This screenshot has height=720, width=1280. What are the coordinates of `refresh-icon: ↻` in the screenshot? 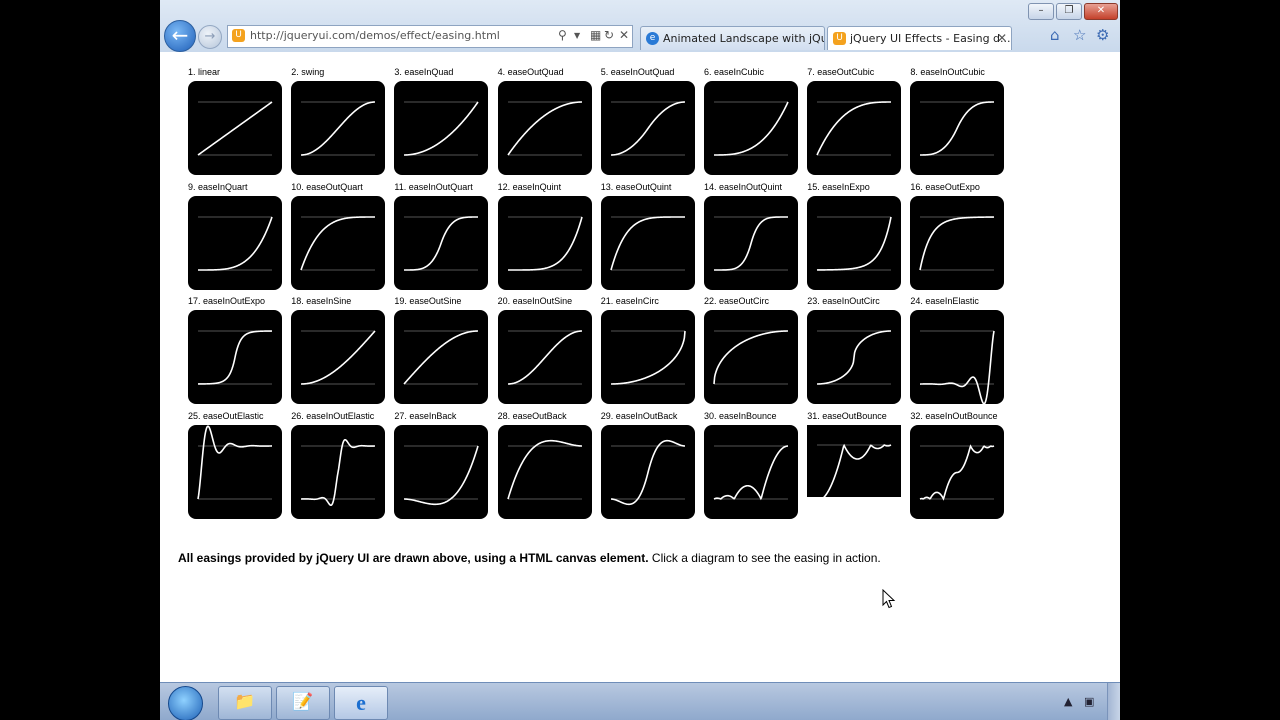 It's located at (609, 35).